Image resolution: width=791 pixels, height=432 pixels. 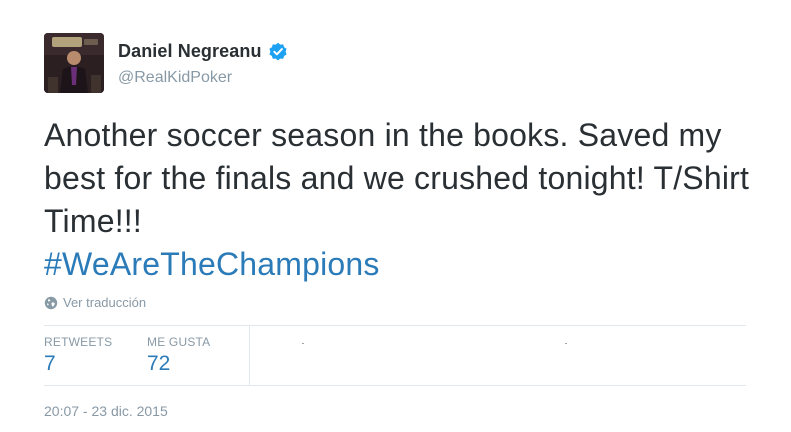 What do you see at coordinates (179, 342) in the screenshot?
I see `likes-label: ME GUSTA` at bounding box center [179, 342].